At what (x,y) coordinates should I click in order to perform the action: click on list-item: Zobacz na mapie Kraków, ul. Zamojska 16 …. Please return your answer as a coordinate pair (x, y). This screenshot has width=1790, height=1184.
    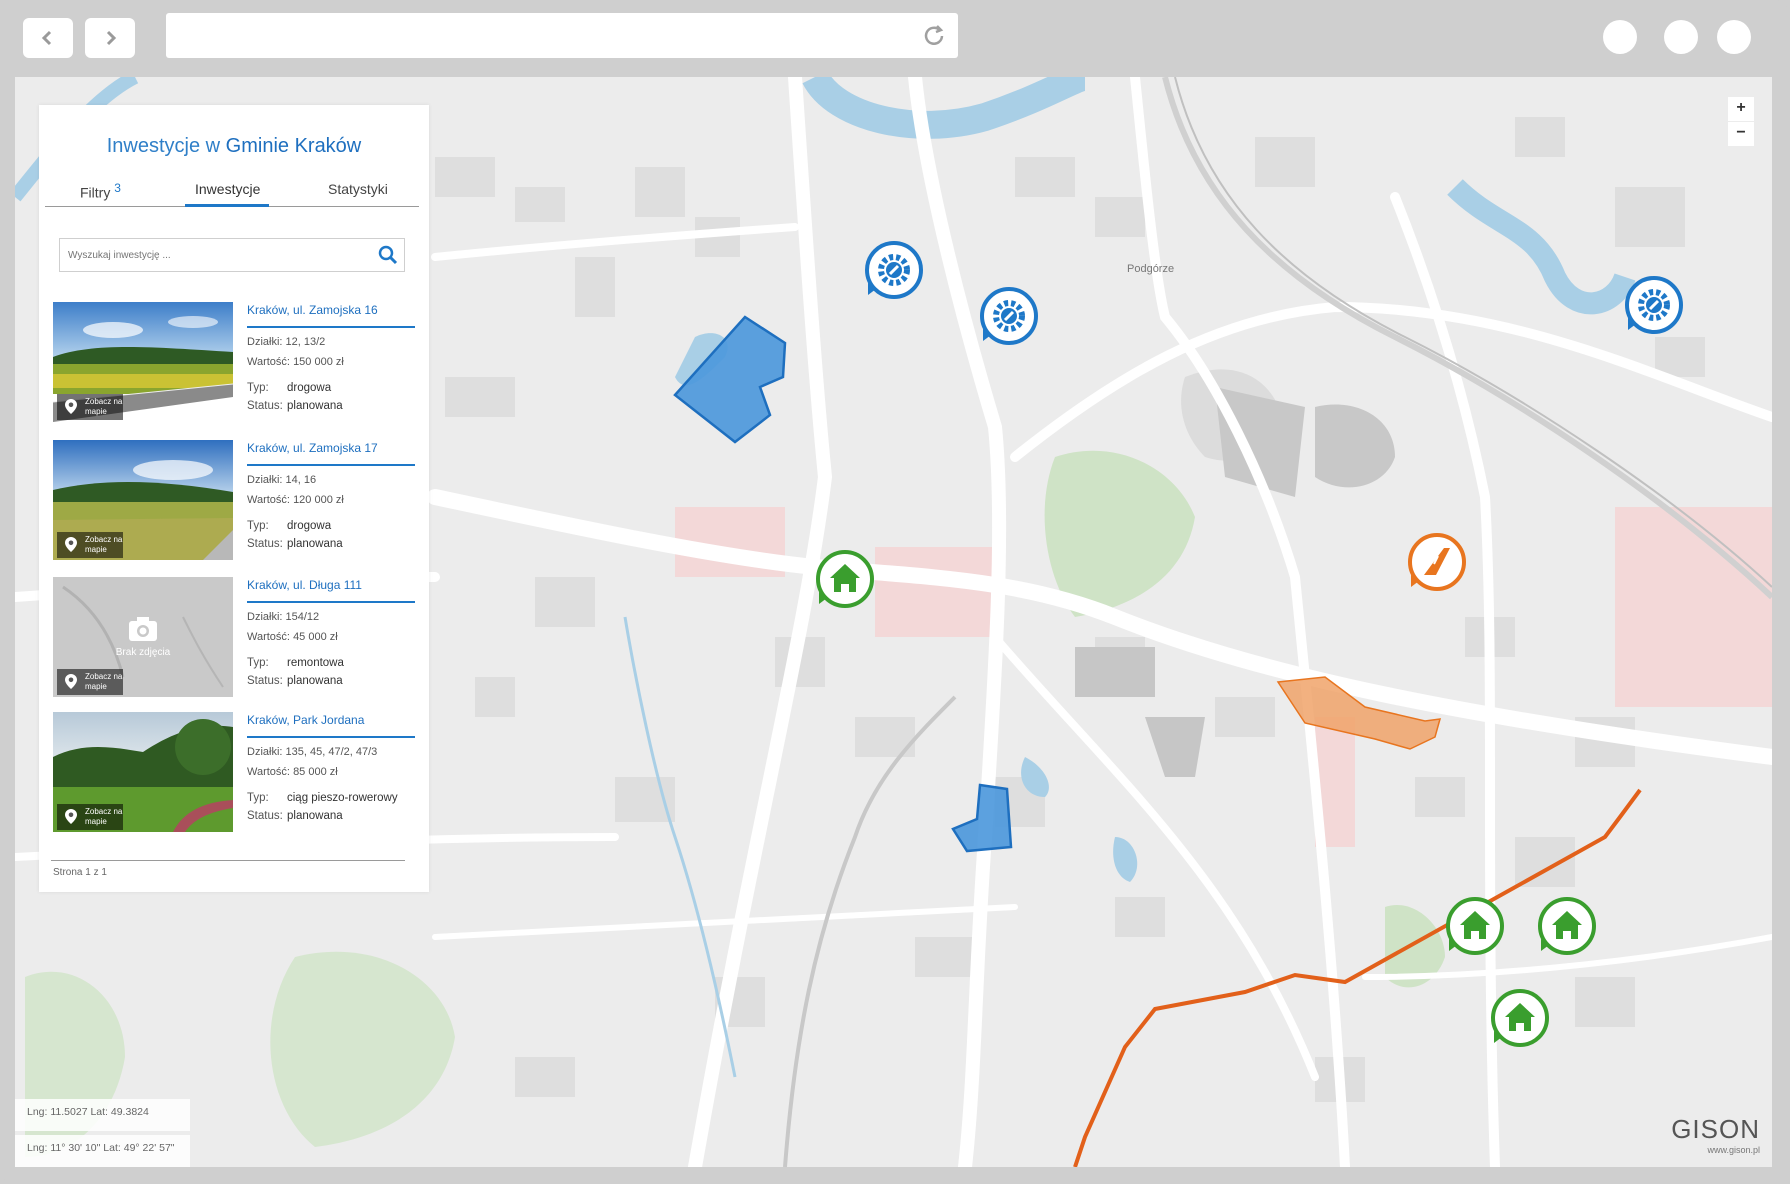
    Looking at the image, I should click on (234, 362).